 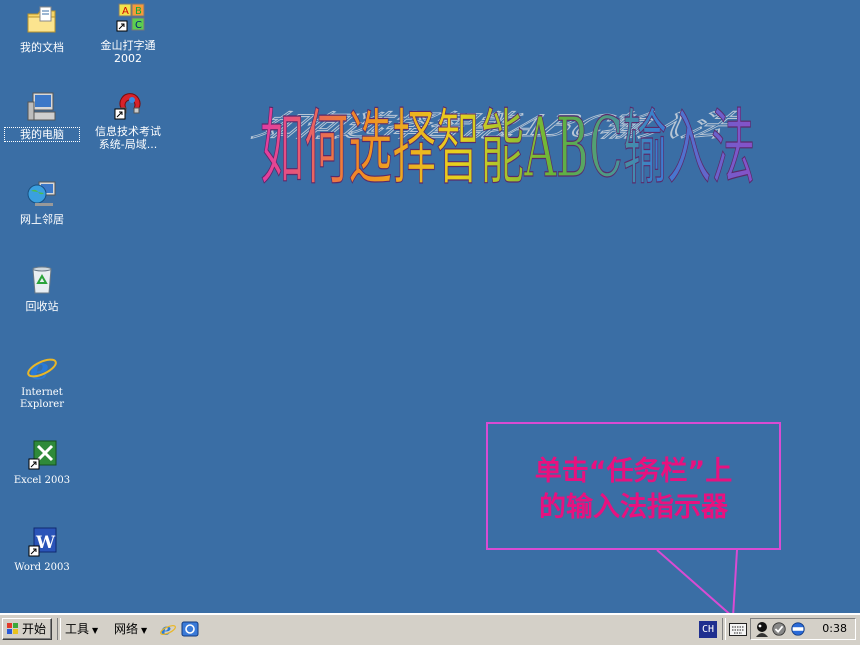 I want to click on desktop-icon-network-places: 网上邻居, so click(x=42, y=201).